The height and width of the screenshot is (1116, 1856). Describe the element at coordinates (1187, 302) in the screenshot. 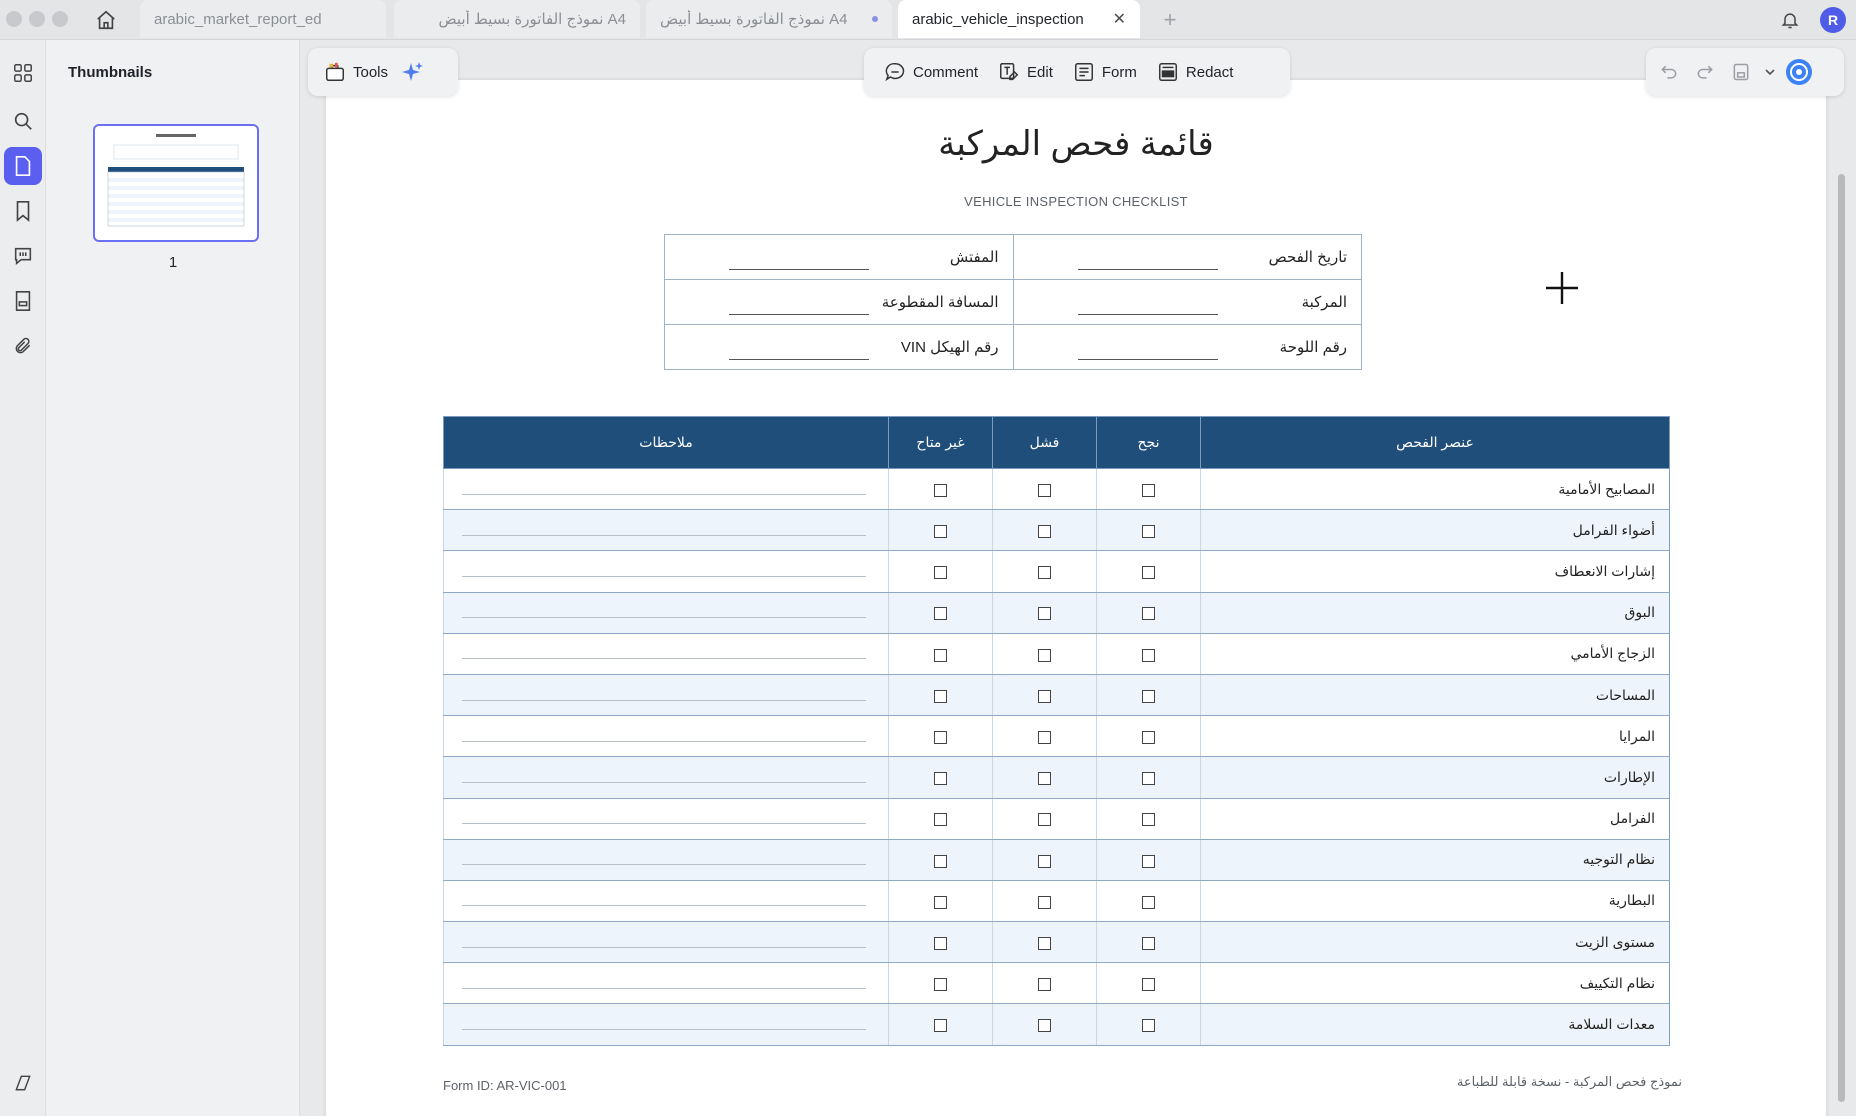

I see `info-field: المركبة` at that location.